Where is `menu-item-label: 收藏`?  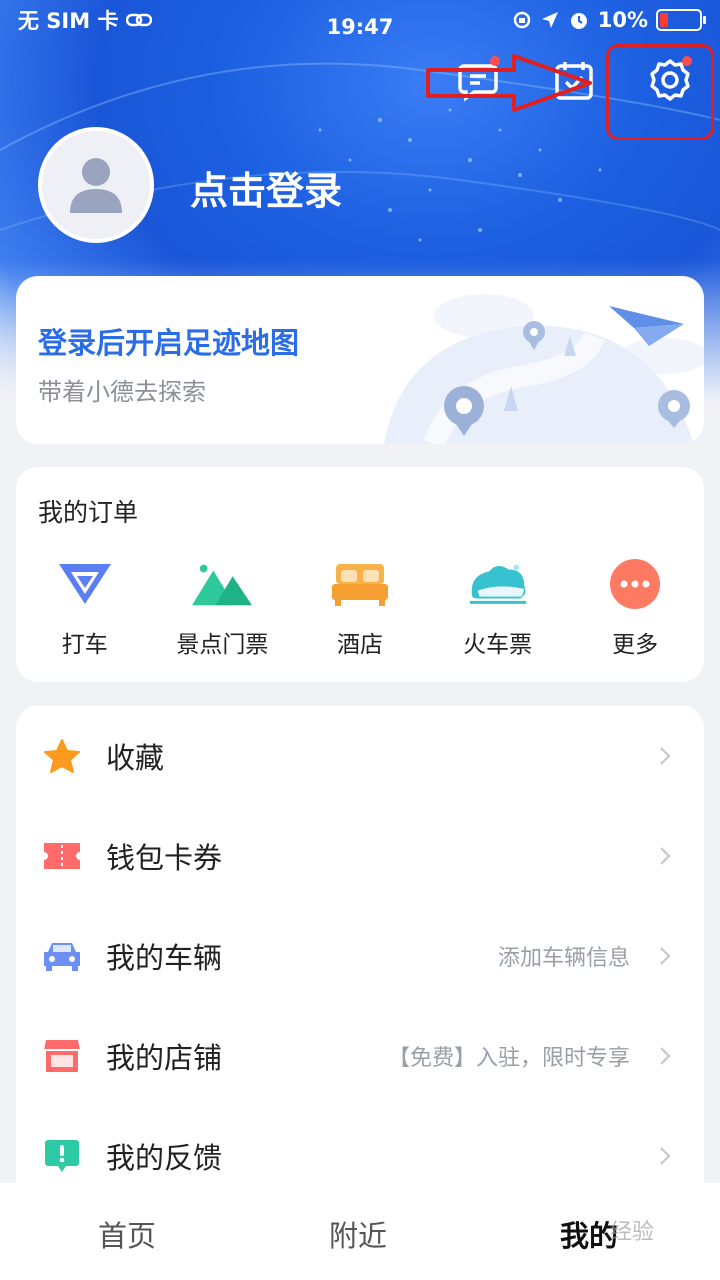
menu-item-label: 收藏 is located at coordinates (135, 758).